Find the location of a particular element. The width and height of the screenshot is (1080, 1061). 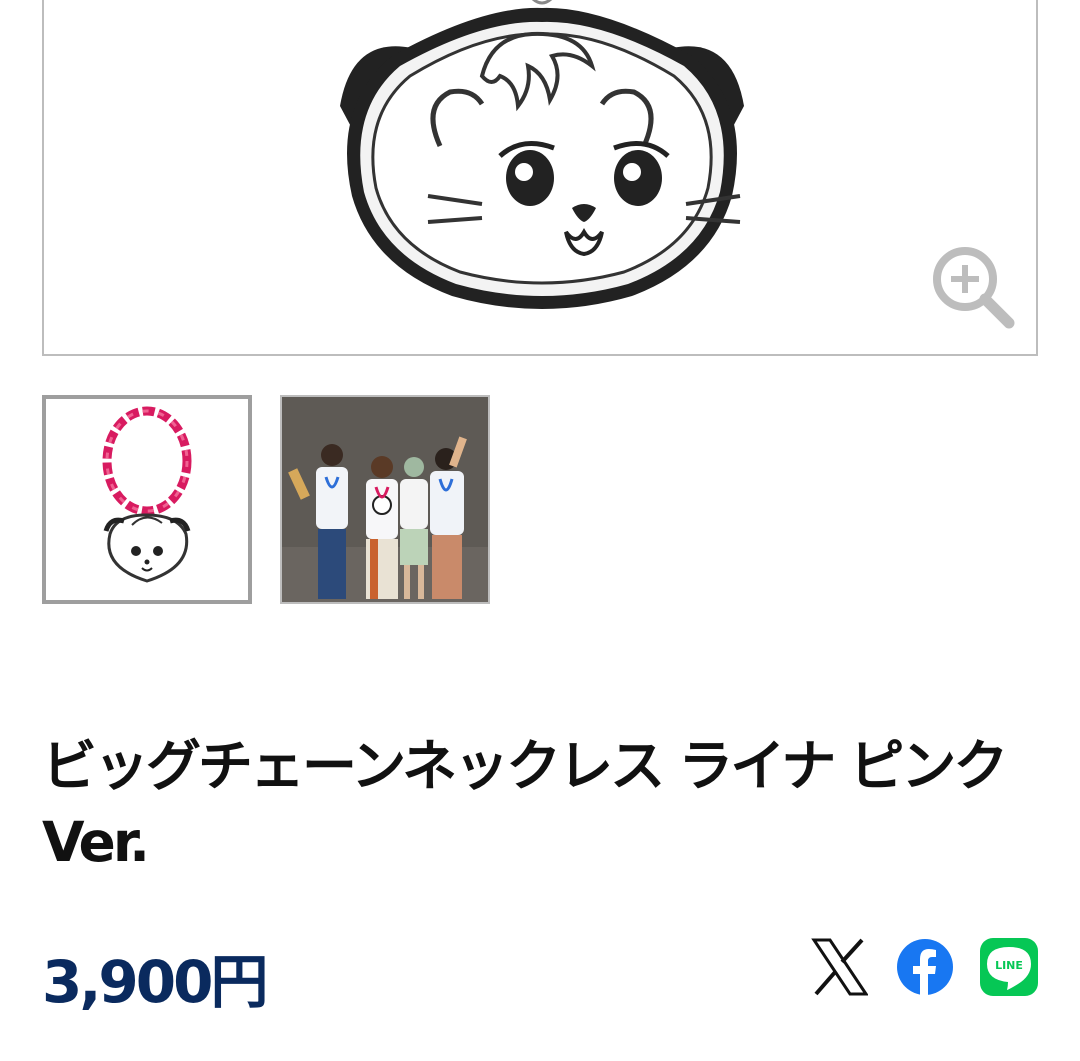

thumbnail-necklace is located at coordinates (147, 499).